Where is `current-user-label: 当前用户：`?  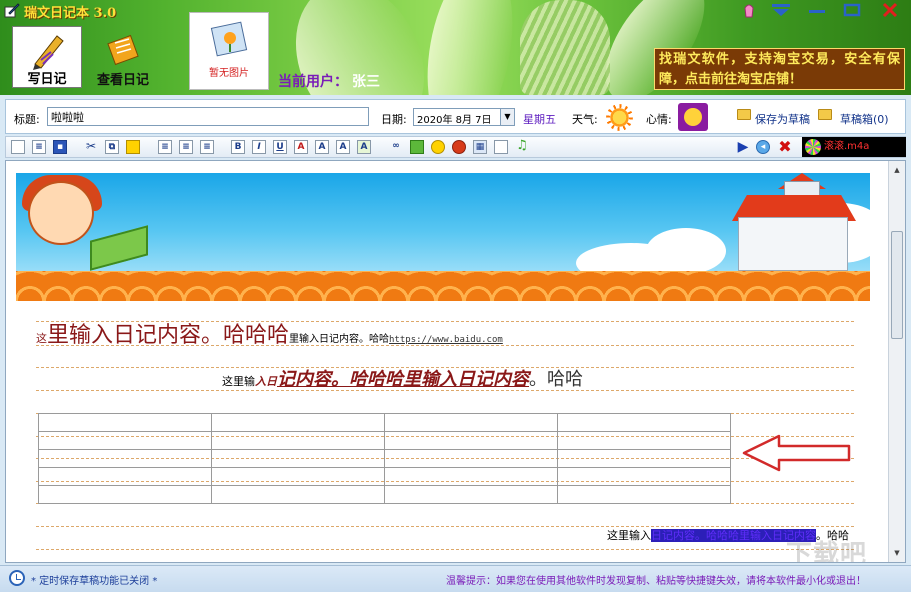
current-user-label: 当前用户： is located at coordinates (313, 82).